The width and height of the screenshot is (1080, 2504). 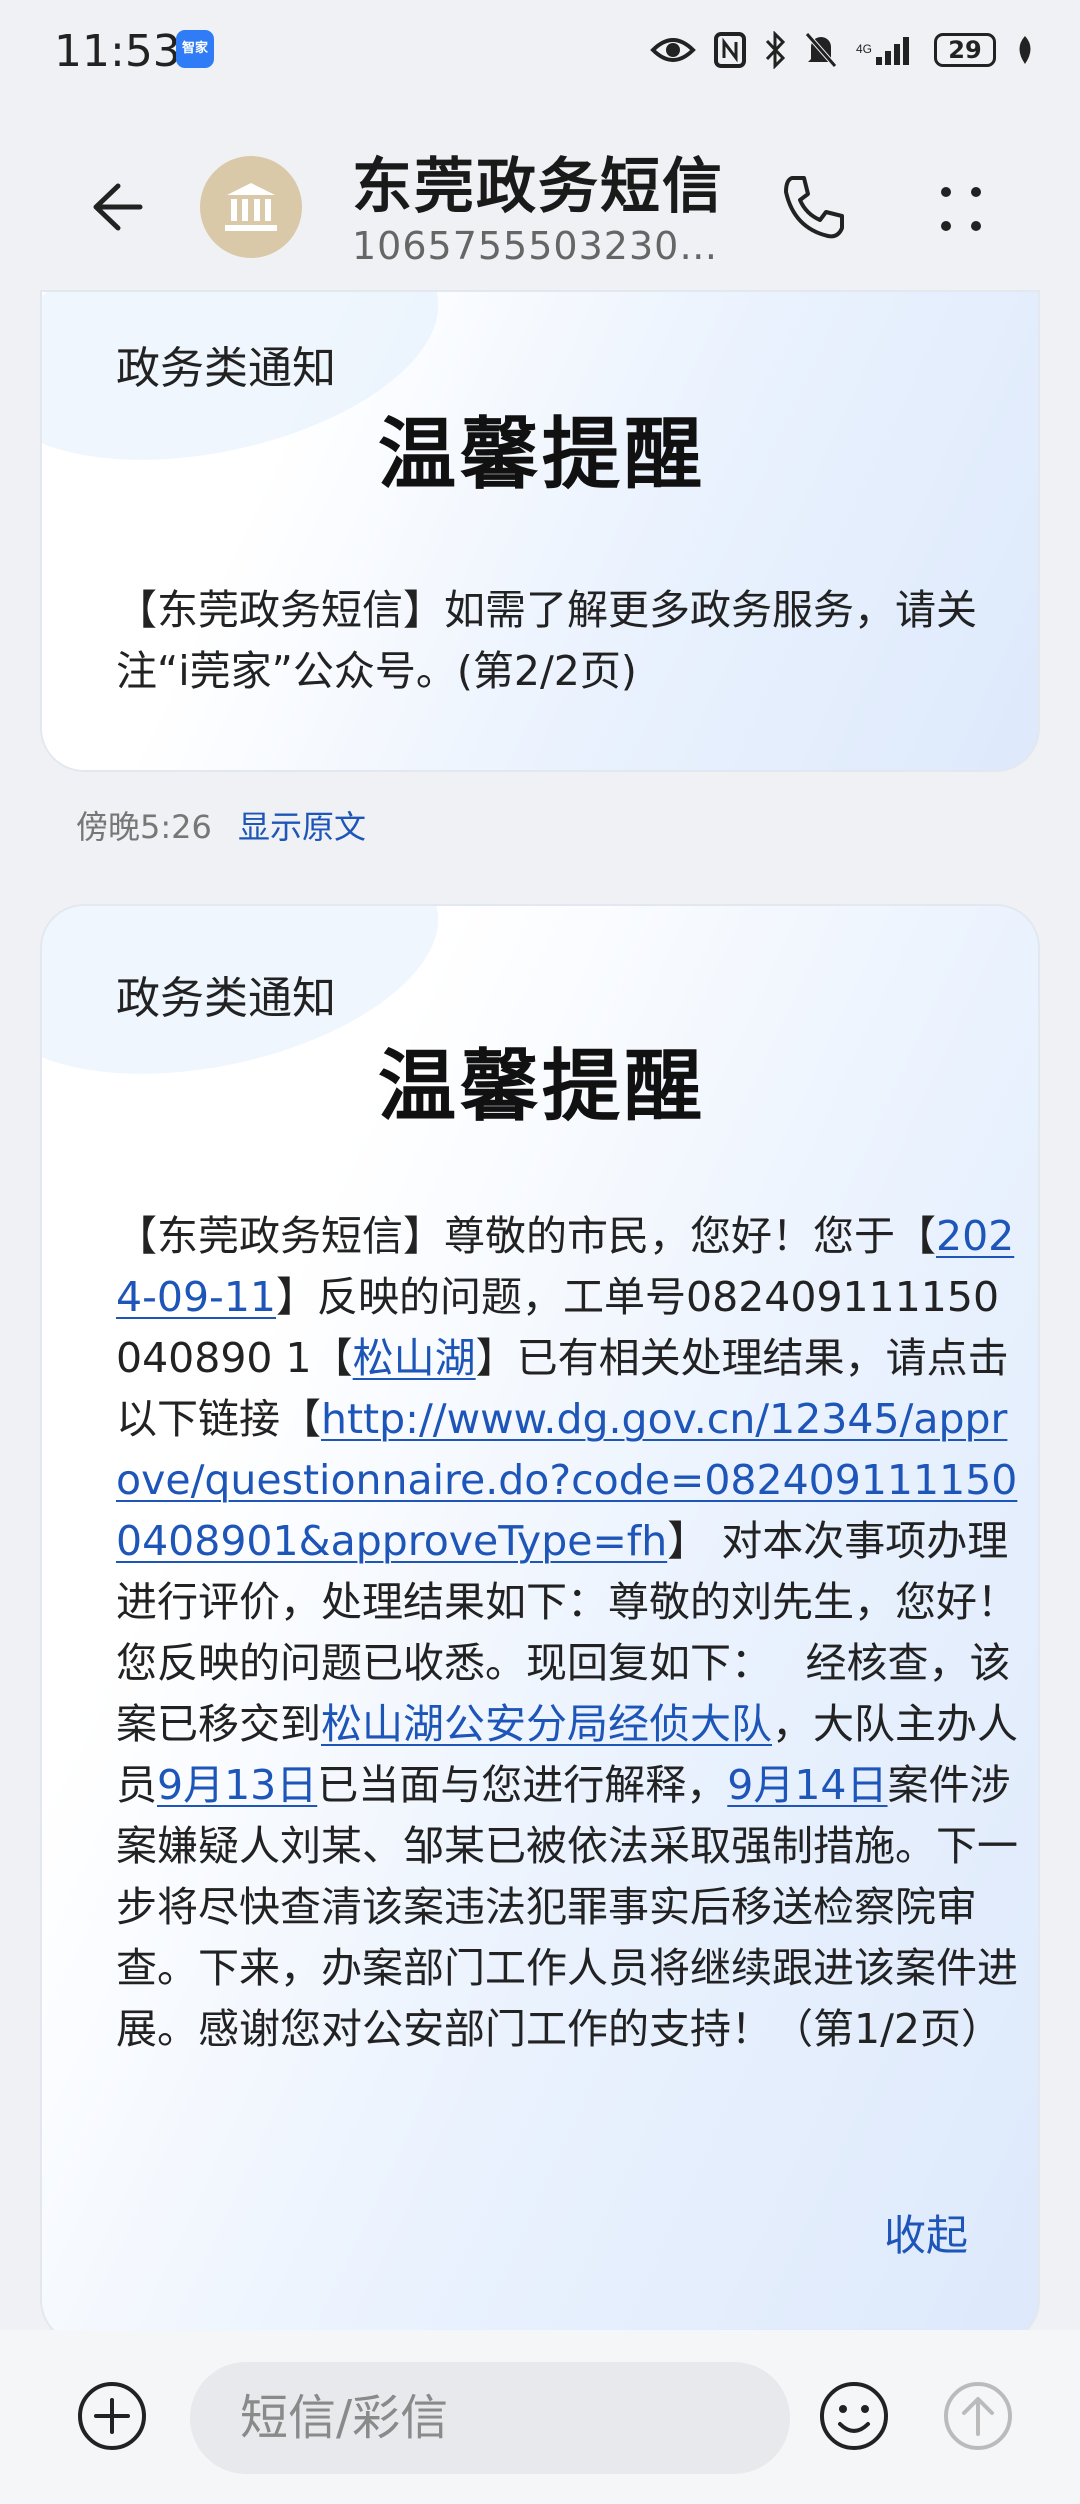 What do you see at coordinates (546, 1724) in the screenshot?
I see `unit-link: 松山湖公安分局经侦大队` at bounding box center [546, 1724].